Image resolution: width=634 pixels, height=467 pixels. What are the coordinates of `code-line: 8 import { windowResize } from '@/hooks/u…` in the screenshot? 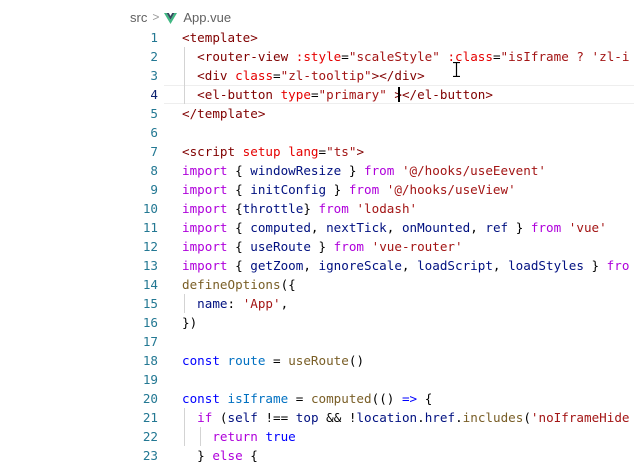 It's located at (374, 170).